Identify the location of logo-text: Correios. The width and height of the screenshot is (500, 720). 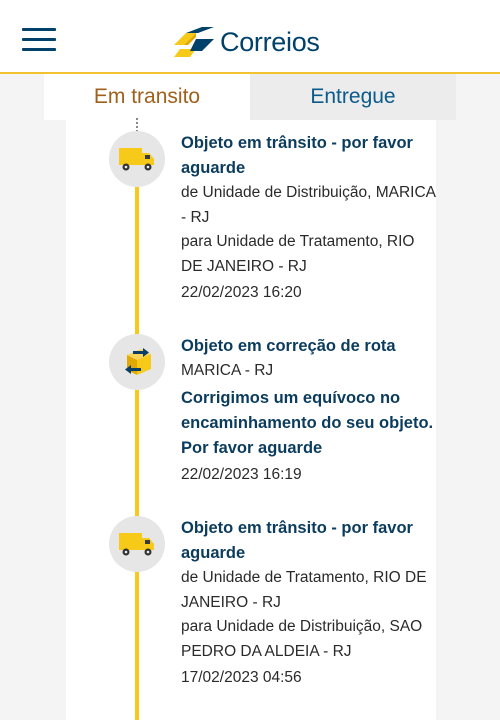
(270, 41).